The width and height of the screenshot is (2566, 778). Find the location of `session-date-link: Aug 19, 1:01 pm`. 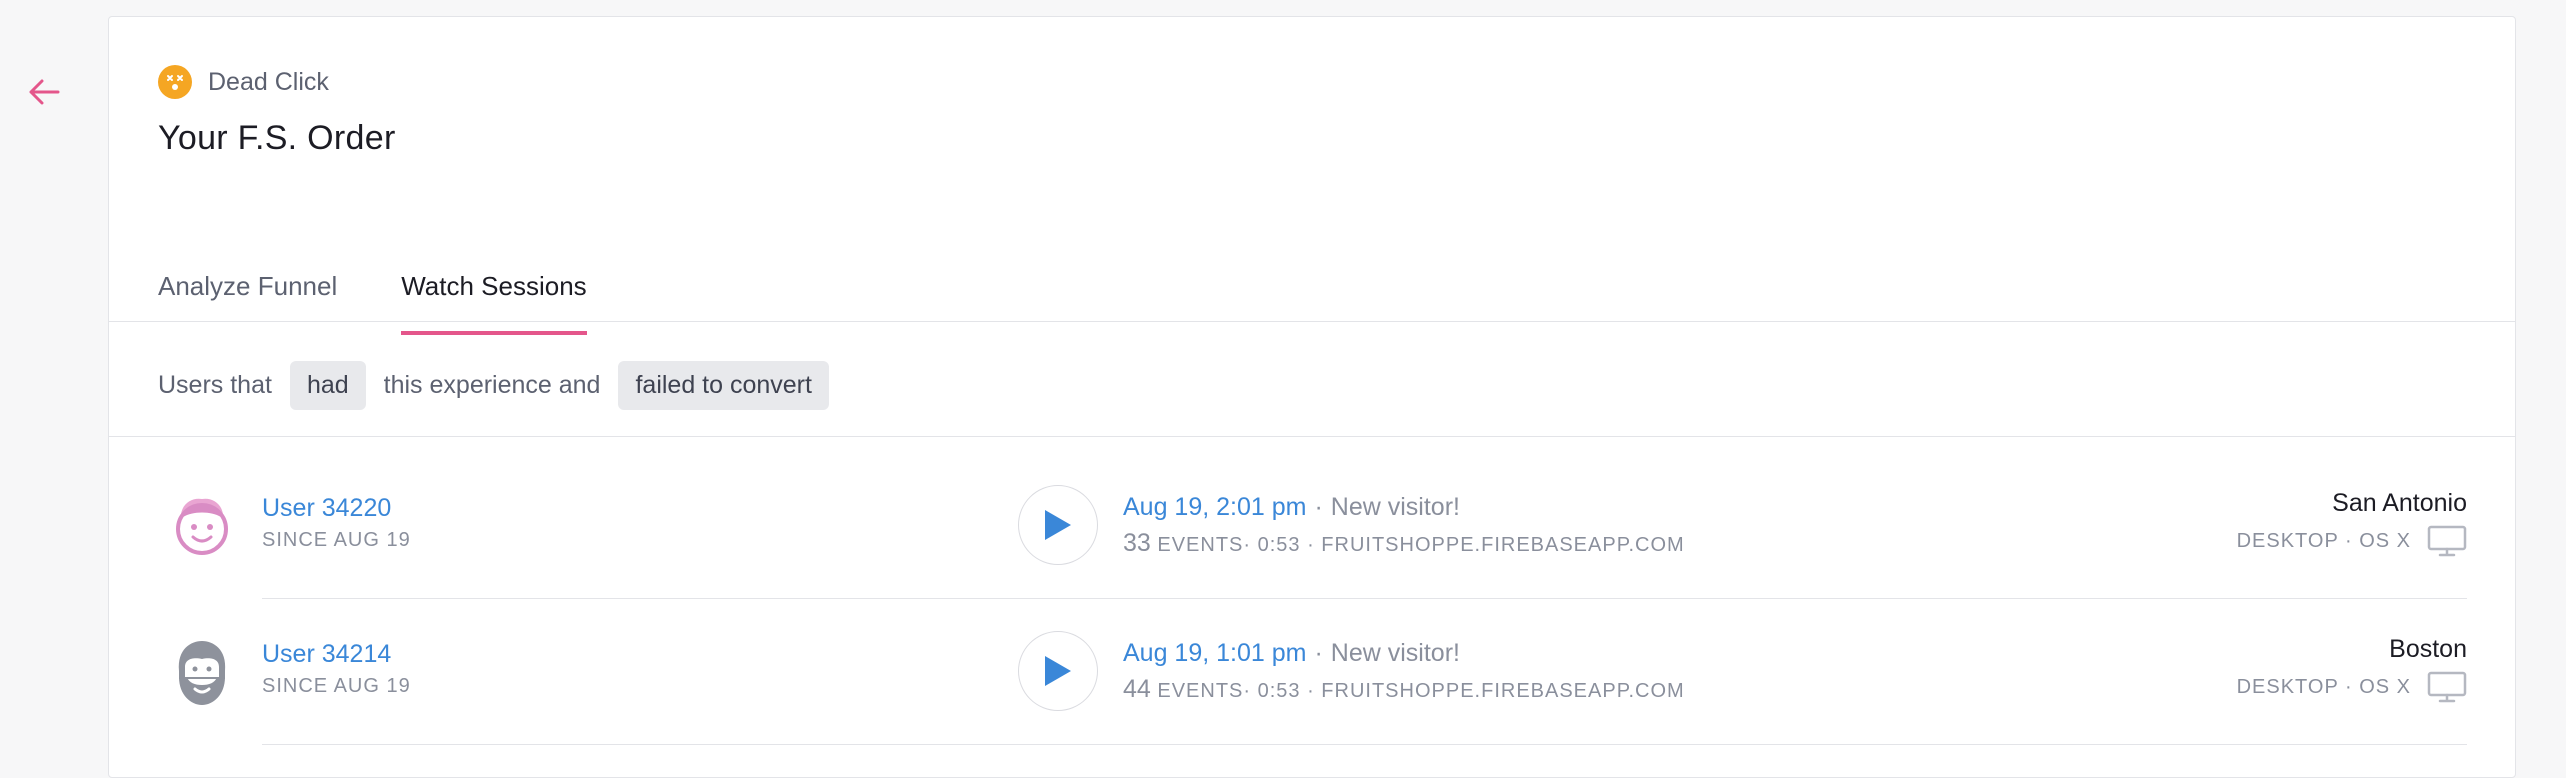

session-date-link: Aug 19, 1:01 pm is located at coordinates (1214, 653).